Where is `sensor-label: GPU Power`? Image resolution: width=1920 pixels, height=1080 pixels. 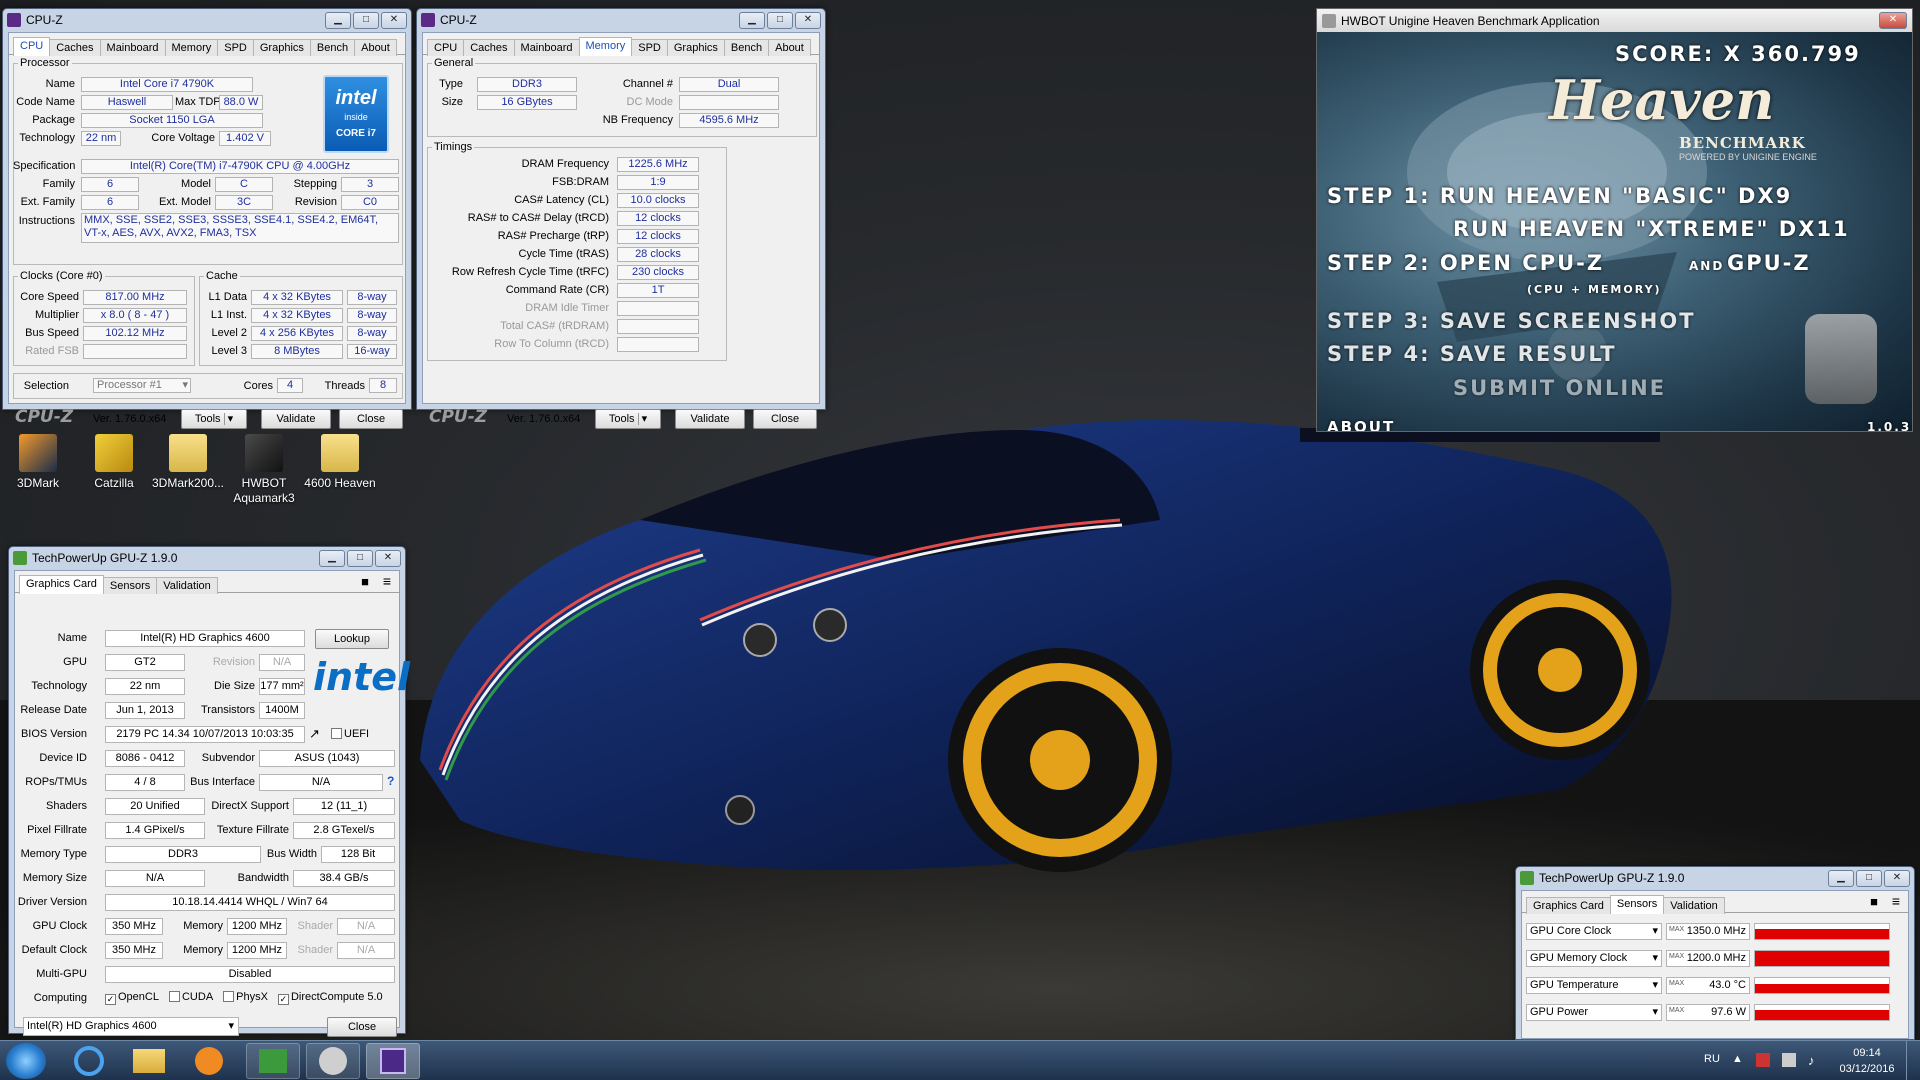
sensor-label: GPU Power is located at coordinates (1559, 1012).